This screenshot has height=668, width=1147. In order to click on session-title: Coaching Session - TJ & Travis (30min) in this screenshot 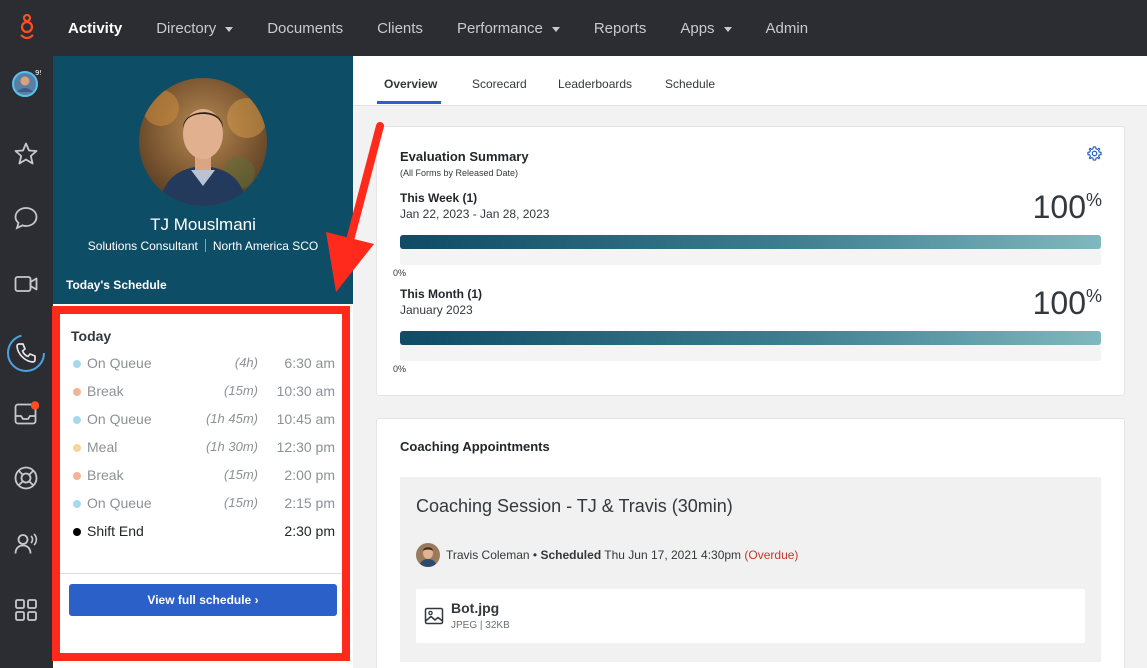, I will do `click(574, 506)`.